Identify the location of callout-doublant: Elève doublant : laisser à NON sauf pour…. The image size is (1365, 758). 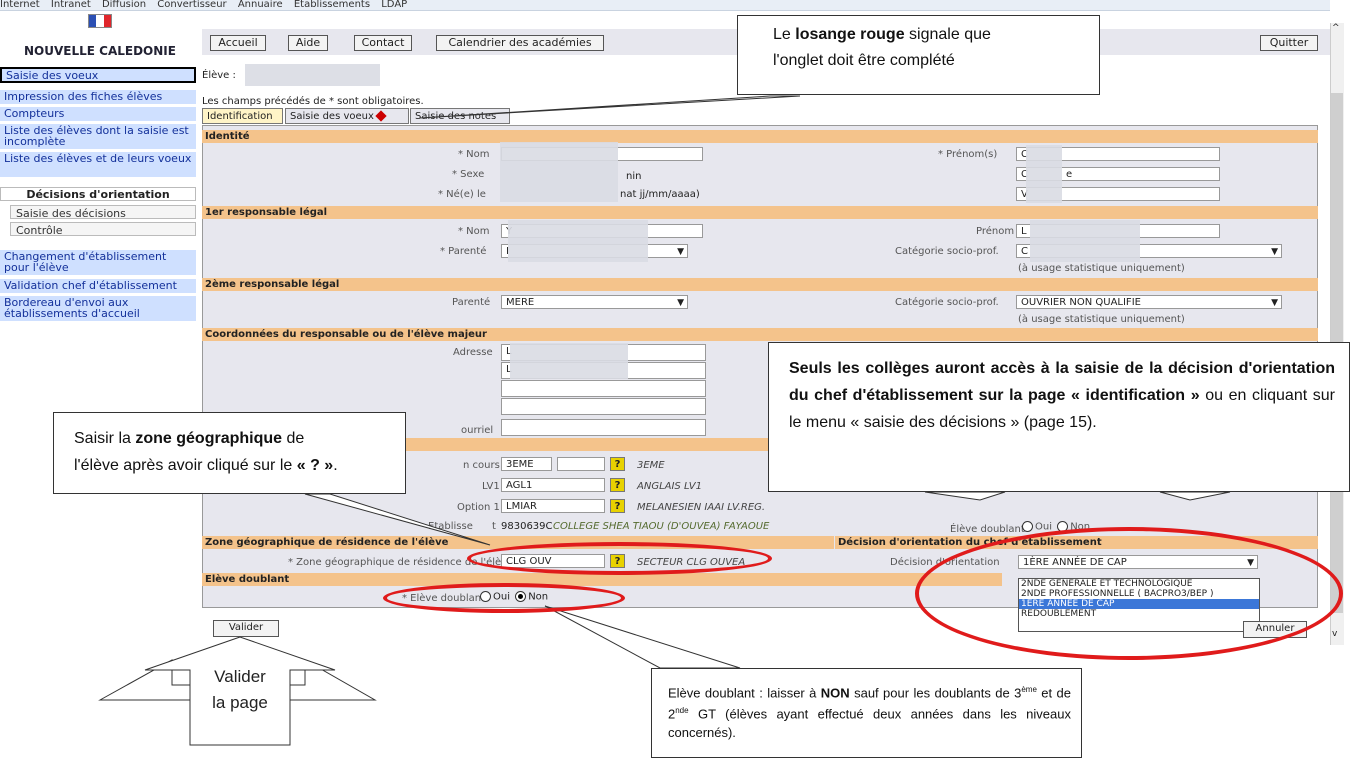
(866, 713).